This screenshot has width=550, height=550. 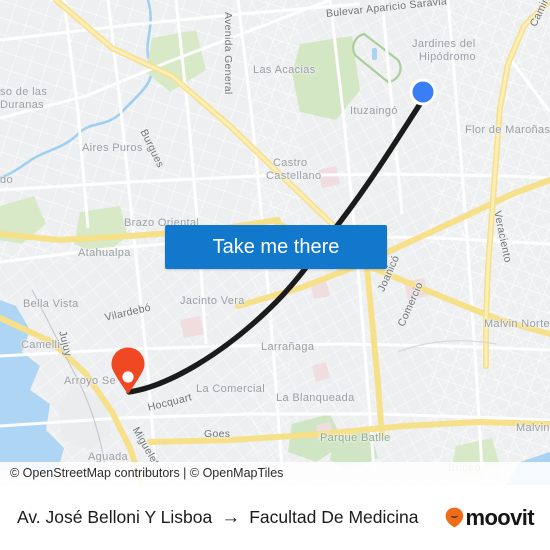 What do you see at coordinates (276, 247) in the screenshot?
I see `take-me-there-button: Take me there` at bounding box center [276, 247].